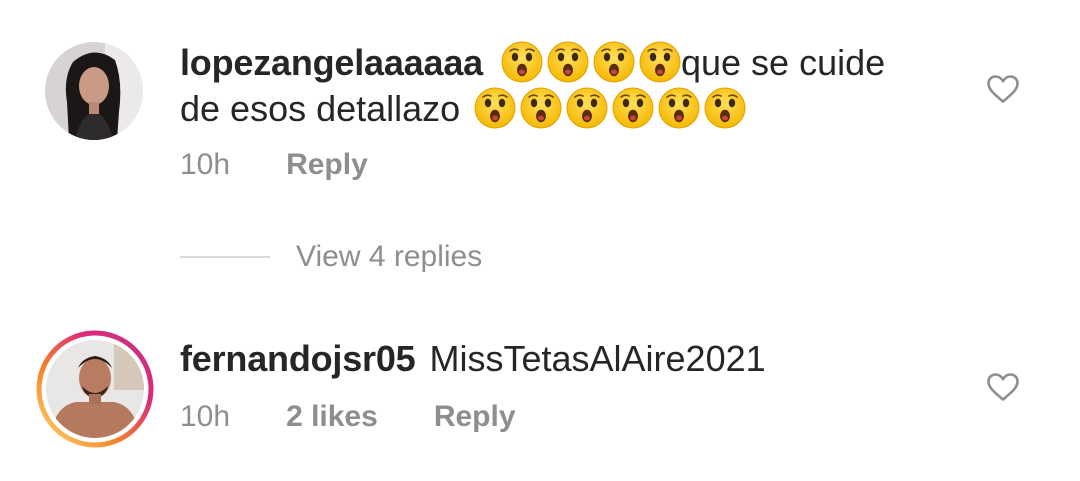 This screenshot has height=481, width=1080. I want to click on comment-text: fernandojsr05 MissTetasAlAire2021, so click(575, 359).